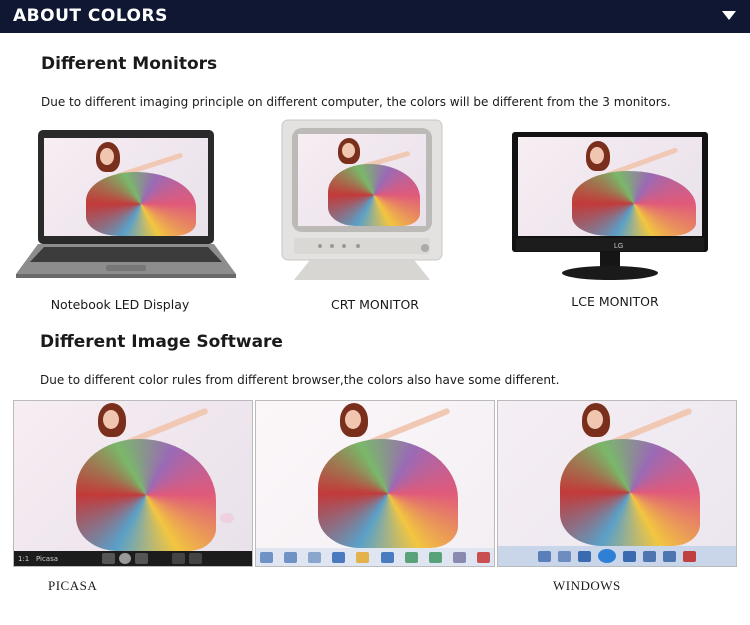 Image resolution: width=750 pixels, height=625 pixels. What do you see at coordinates (459, 557) in the screenshot?
I see `save-icon` at bounding box center [459, 557].